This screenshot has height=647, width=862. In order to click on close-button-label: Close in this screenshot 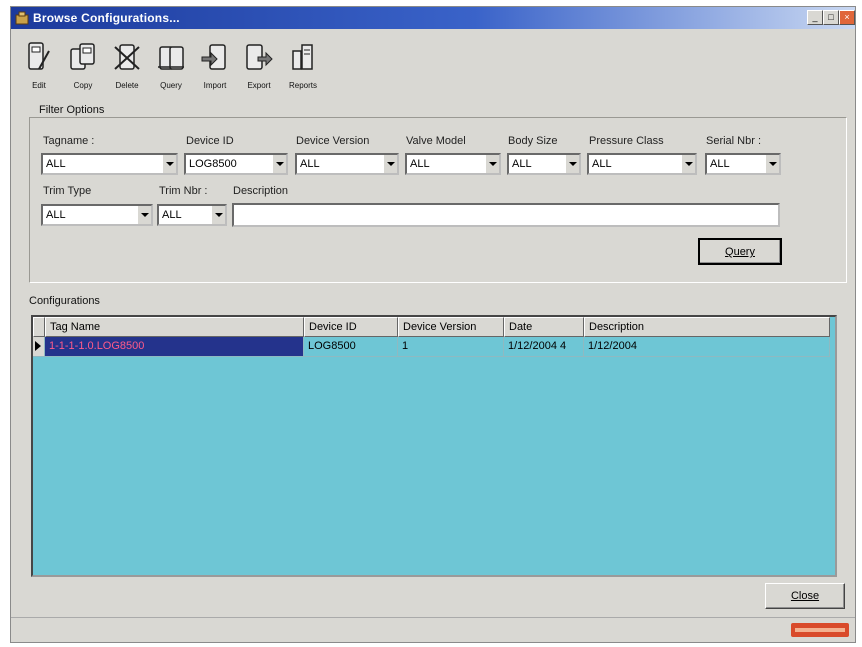, I will do `click(805, 596)`.